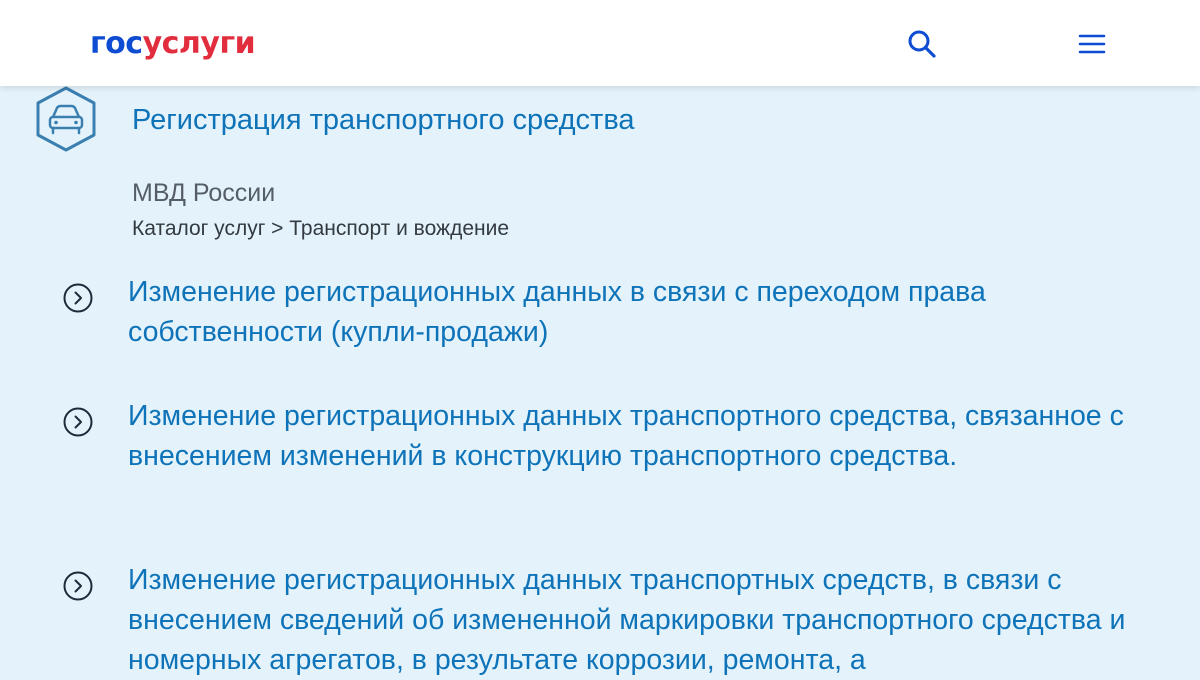  I want to click on search-button, so click(922, 44).